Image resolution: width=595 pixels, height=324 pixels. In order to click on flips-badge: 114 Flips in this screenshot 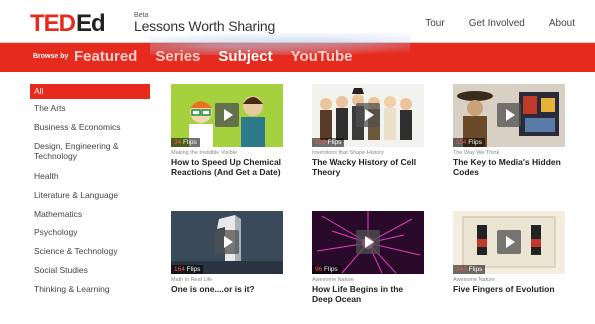, I will do `click(469, 142)`.